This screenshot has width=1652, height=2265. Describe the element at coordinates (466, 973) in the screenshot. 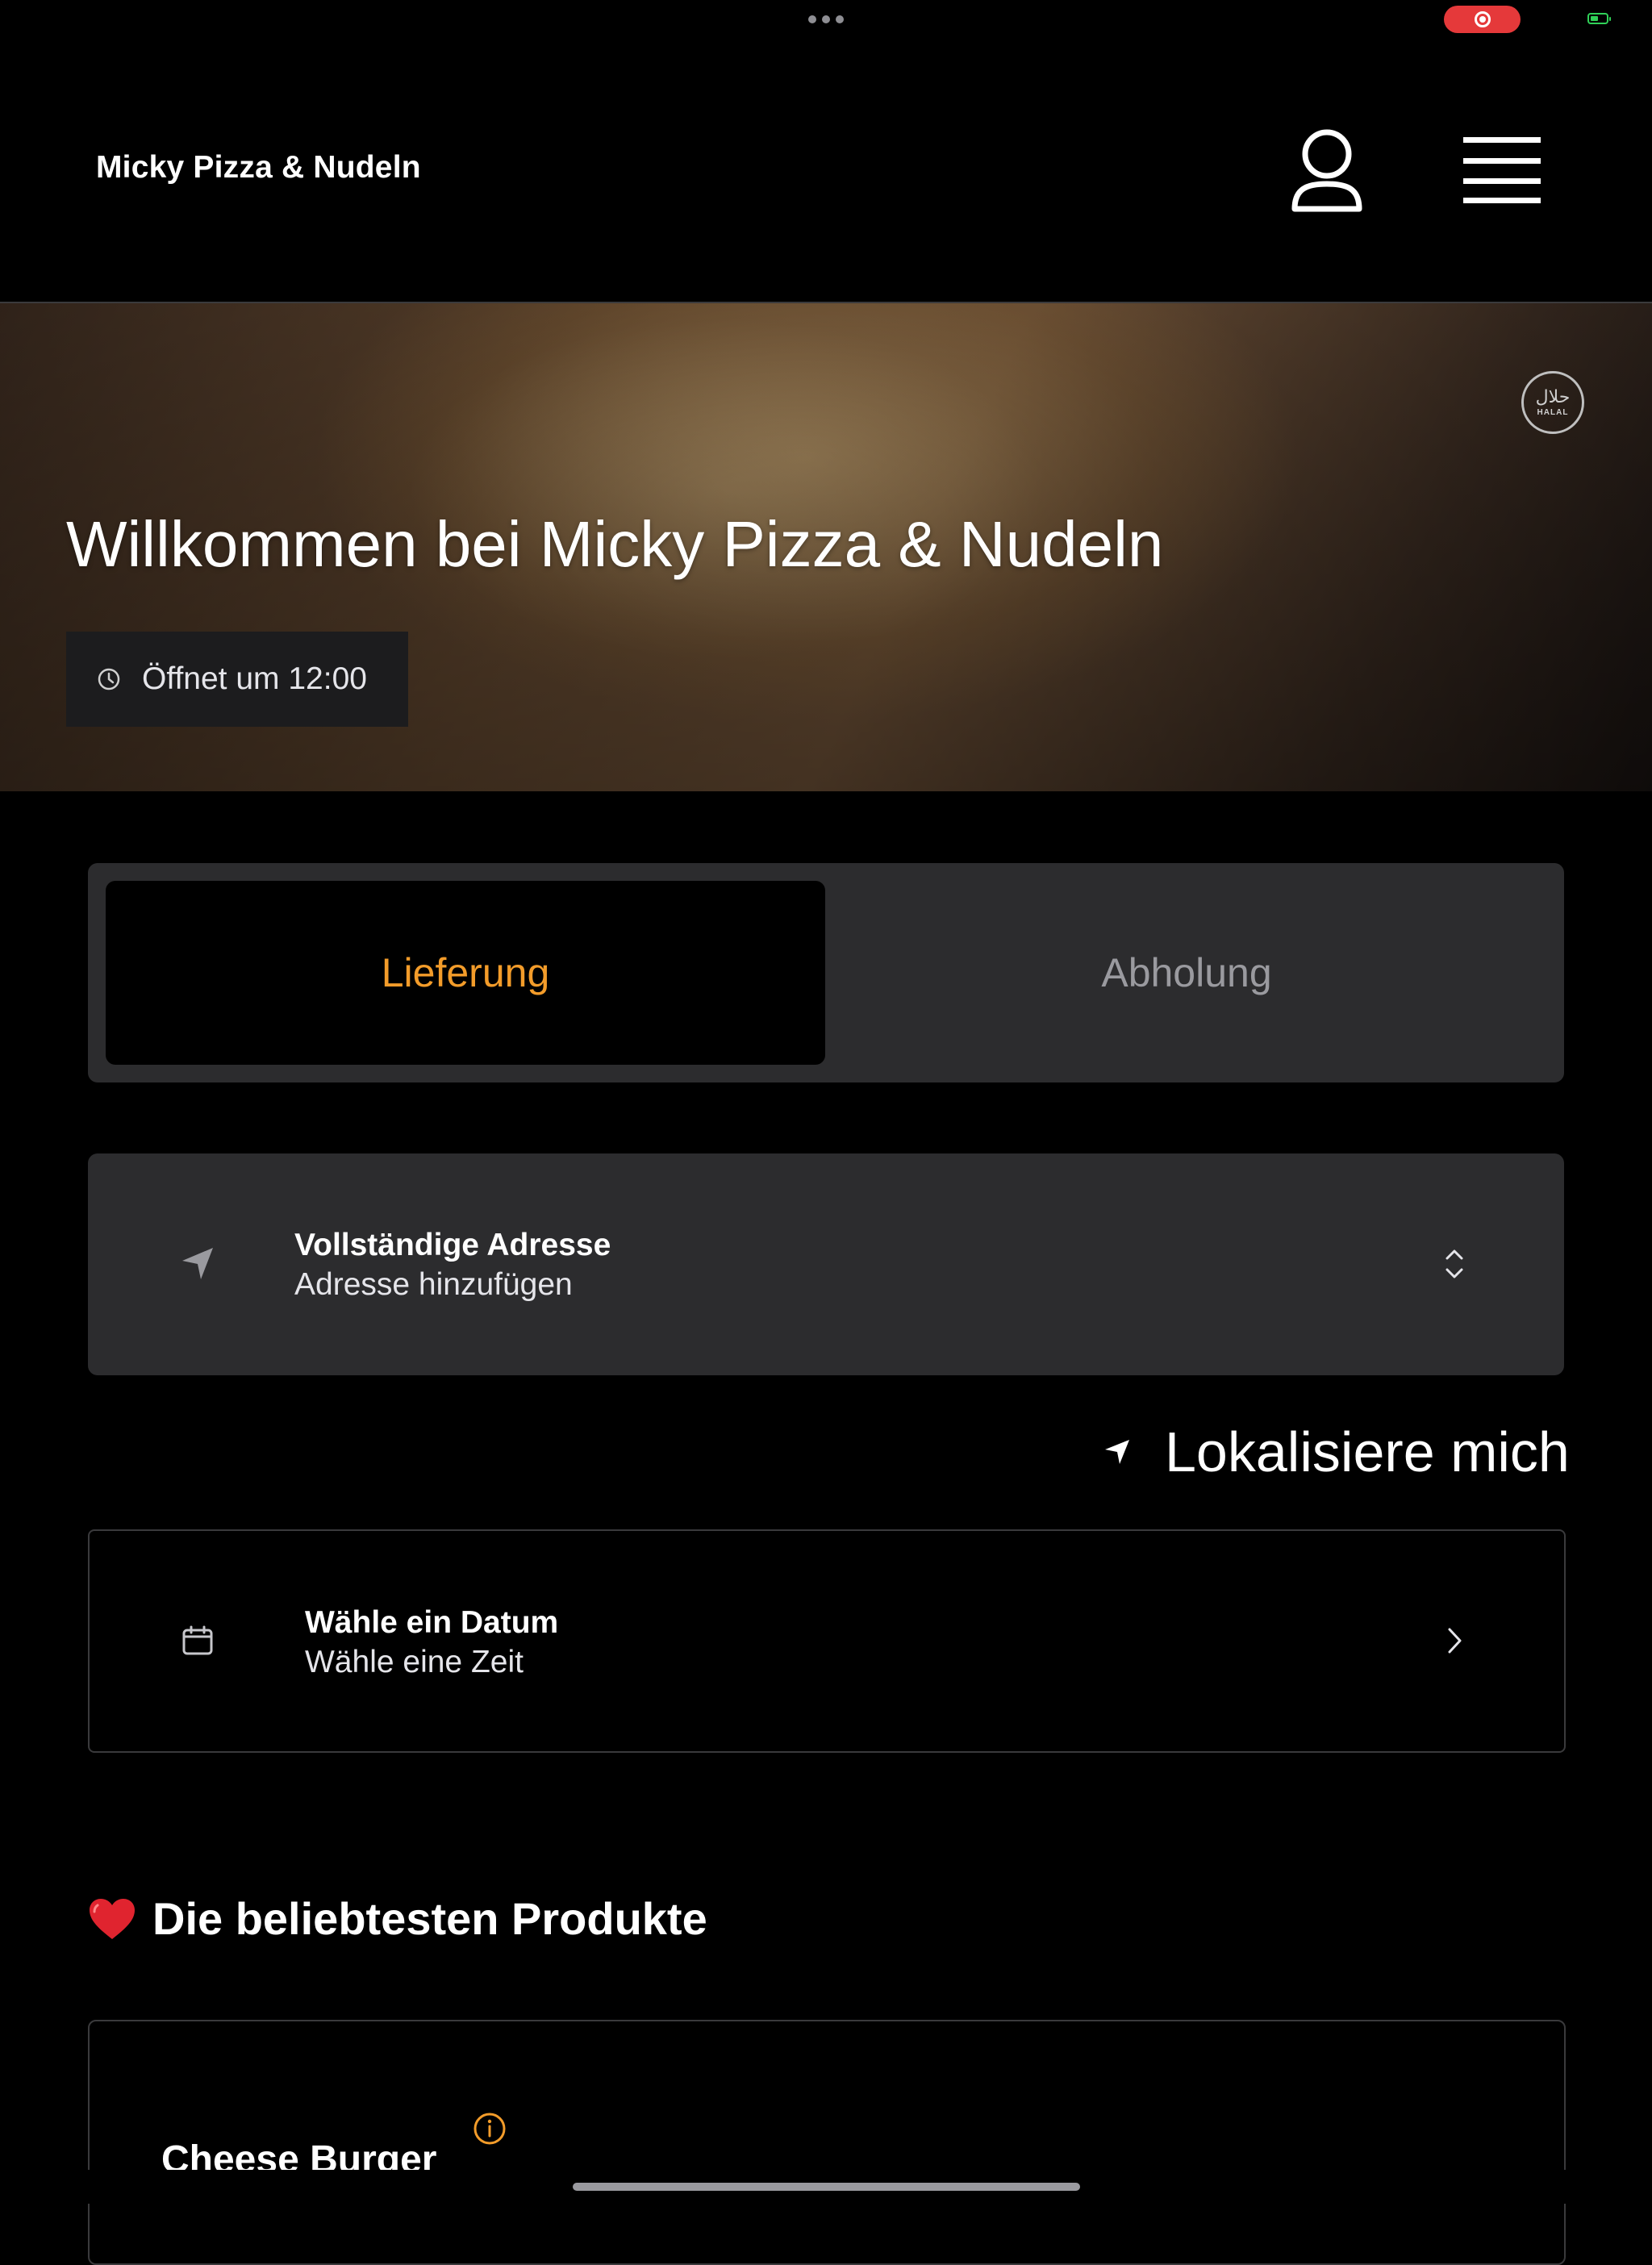

I see `tab-lieferung: Lieferung` at that location.